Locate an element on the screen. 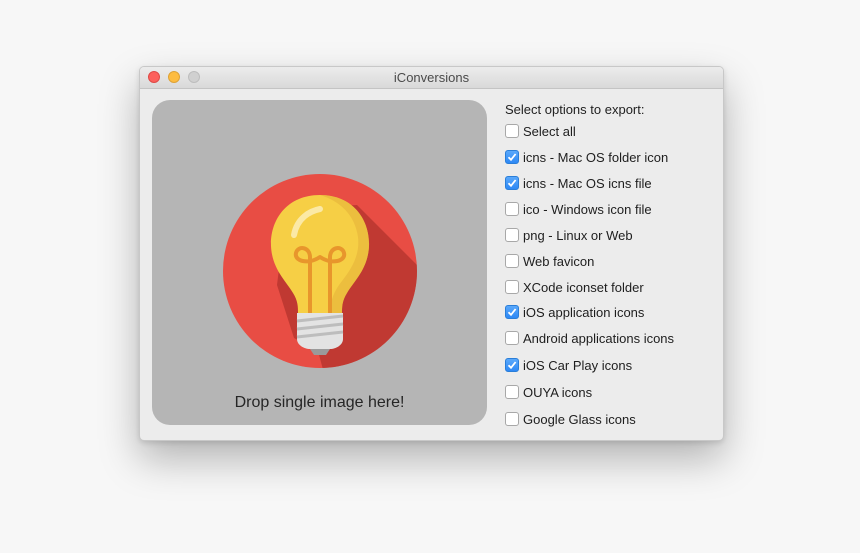 Image resolution: width=860 pixels, height=553 pixels. lightbulb-icon is located at coordinates (320, 271).